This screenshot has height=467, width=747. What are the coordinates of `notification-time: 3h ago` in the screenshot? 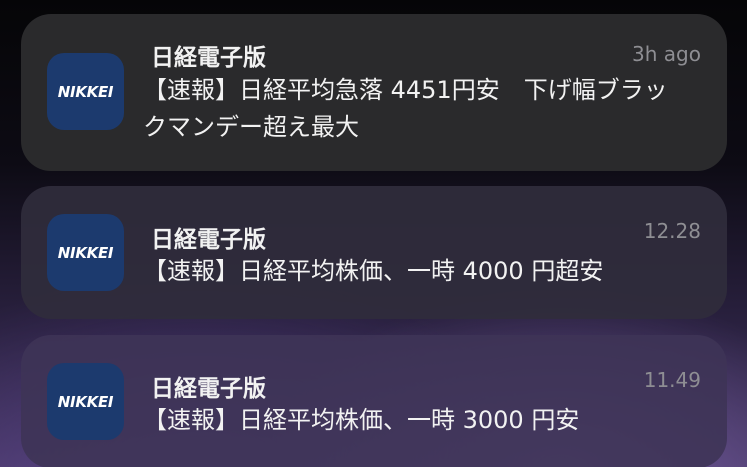 It's located at (666, 54).